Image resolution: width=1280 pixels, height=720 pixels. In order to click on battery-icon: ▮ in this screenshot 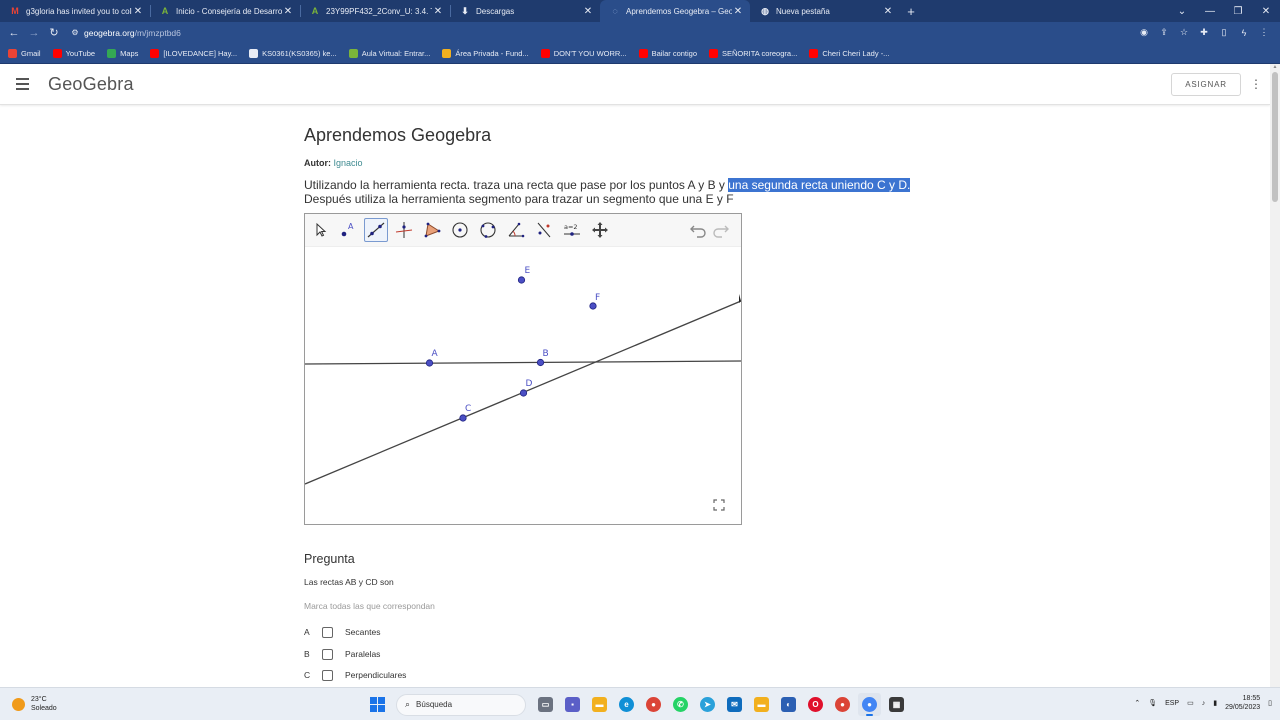, I will do `click(1215, 703)`.